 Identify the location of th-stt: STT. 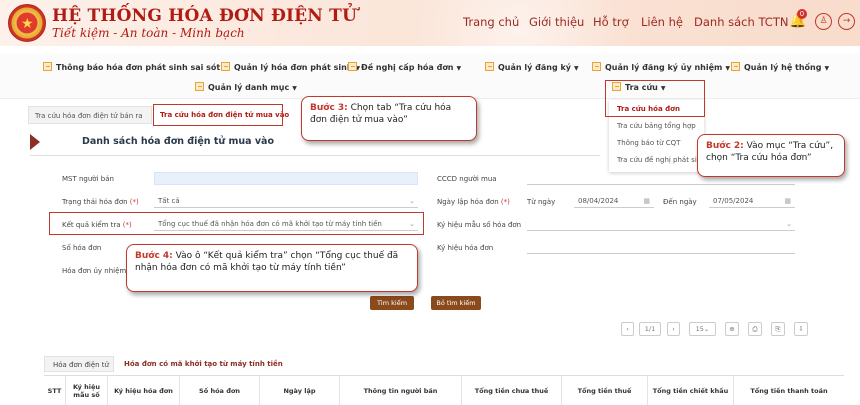
(55, 390).